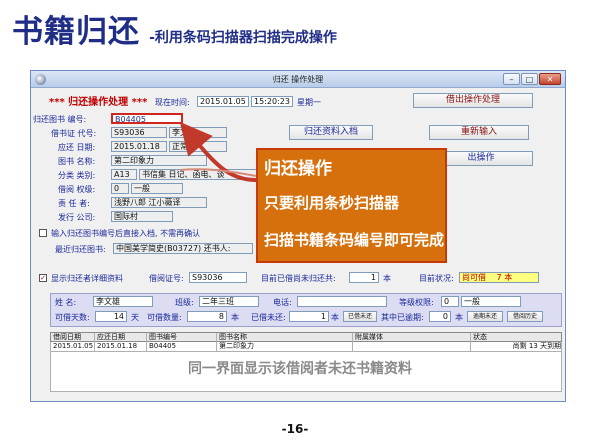  What do you see at coordinates (218, 151) in the screenshot?
I see `arrow-to-book-no` at bounding box center [218, 151].